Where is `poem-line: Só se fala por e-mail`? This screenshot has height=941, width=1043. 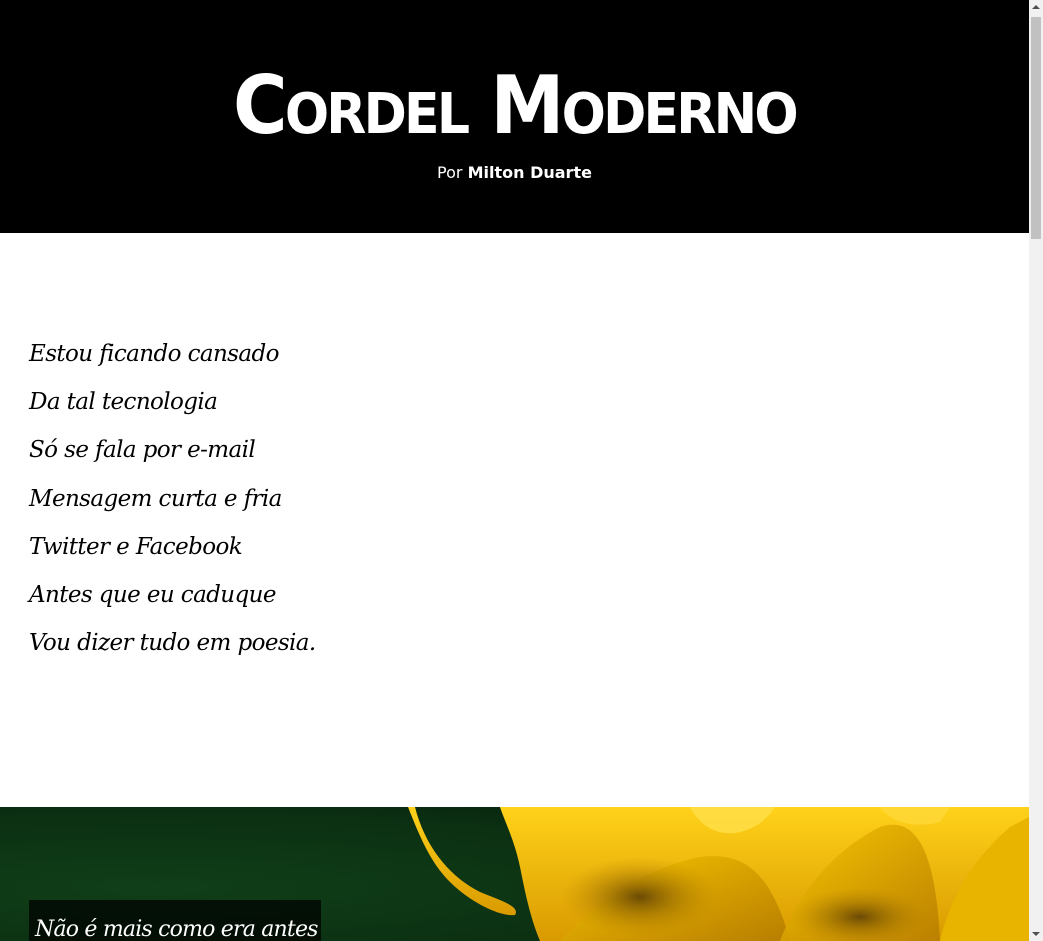 poem-line: Só se fala por e-mail is located at coordinates (142, 450).